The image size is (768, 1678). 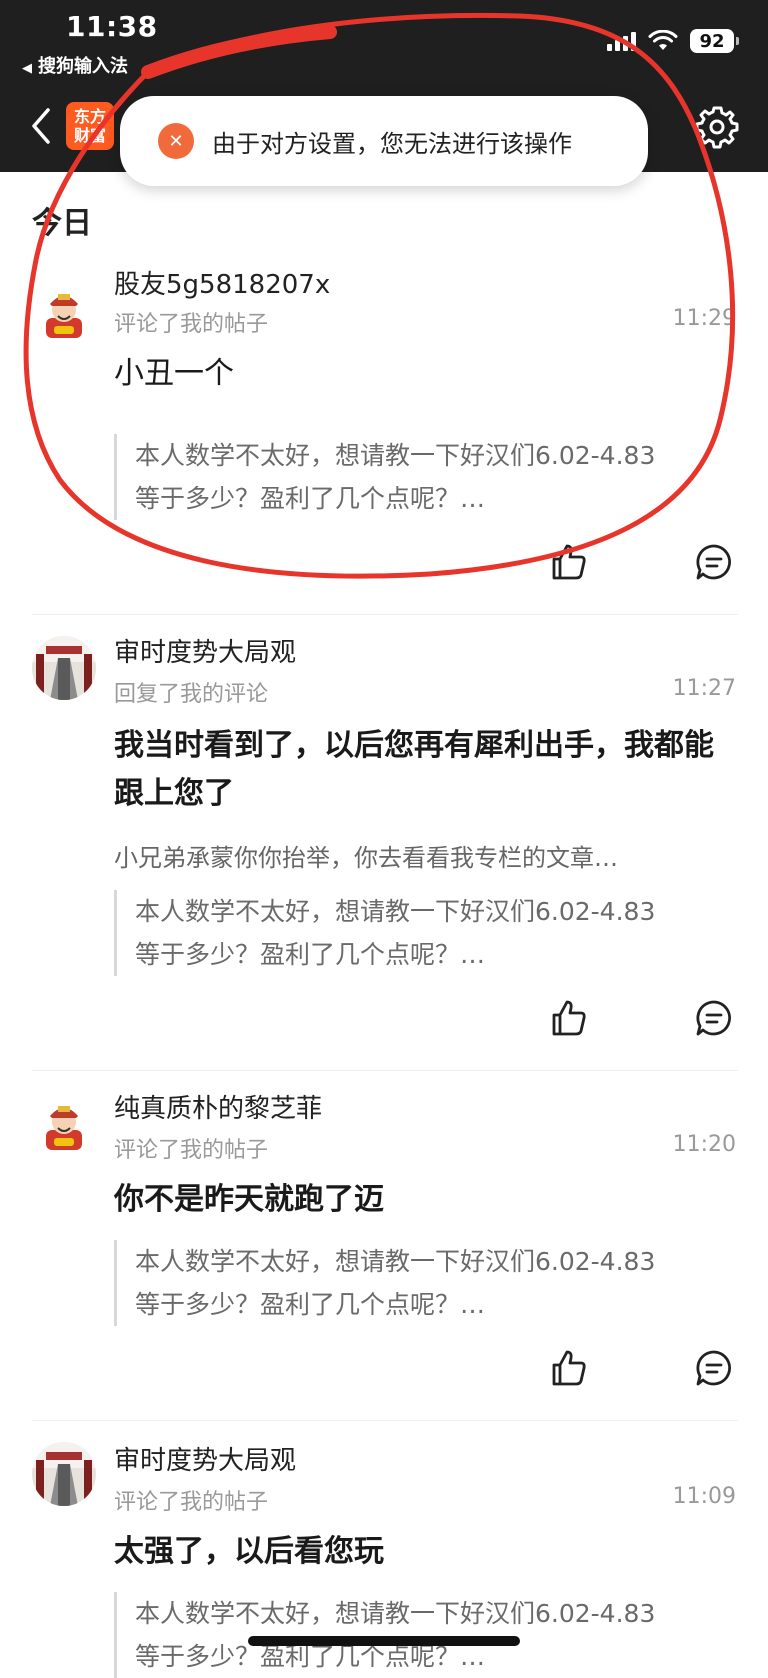 I want to click on timestamp: 11:29, so click(x=704, y=318).